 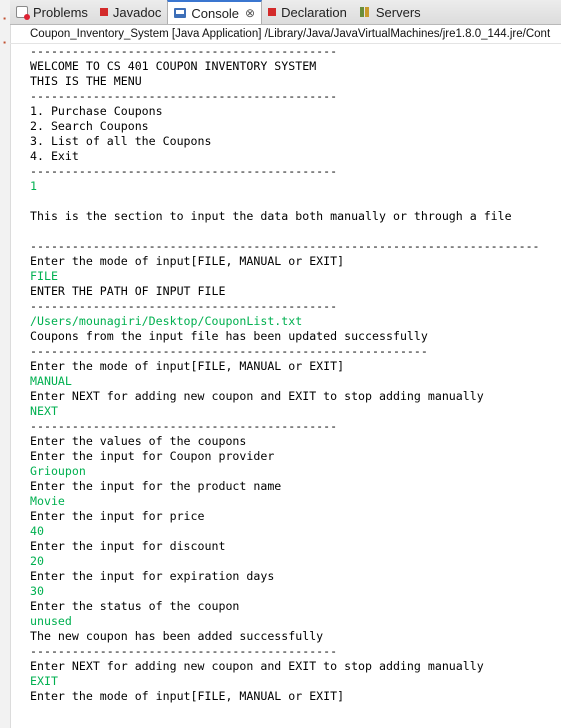 I want to click on console-input-line: Movie, so click(x=47, y=501).